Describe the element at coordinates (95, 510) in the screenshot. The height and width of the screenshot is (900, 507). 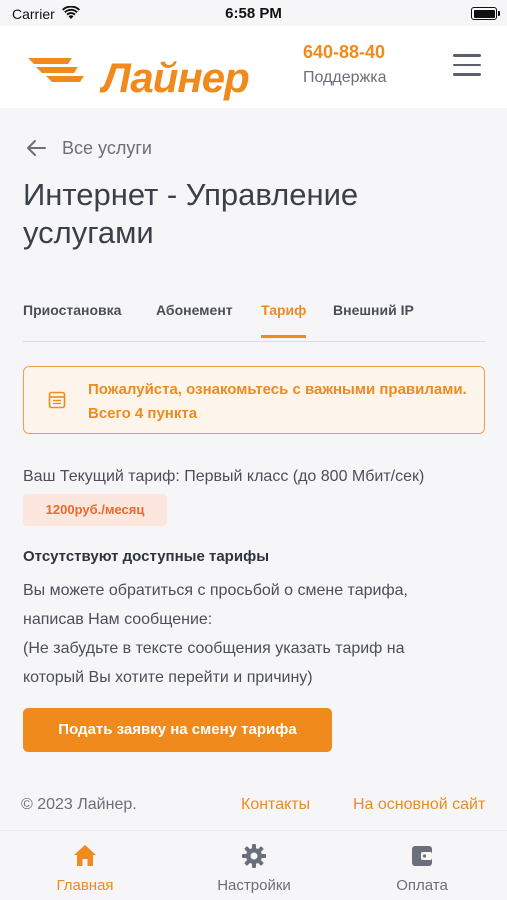
I see `price-badge: 1200руб./месяц` at that location.